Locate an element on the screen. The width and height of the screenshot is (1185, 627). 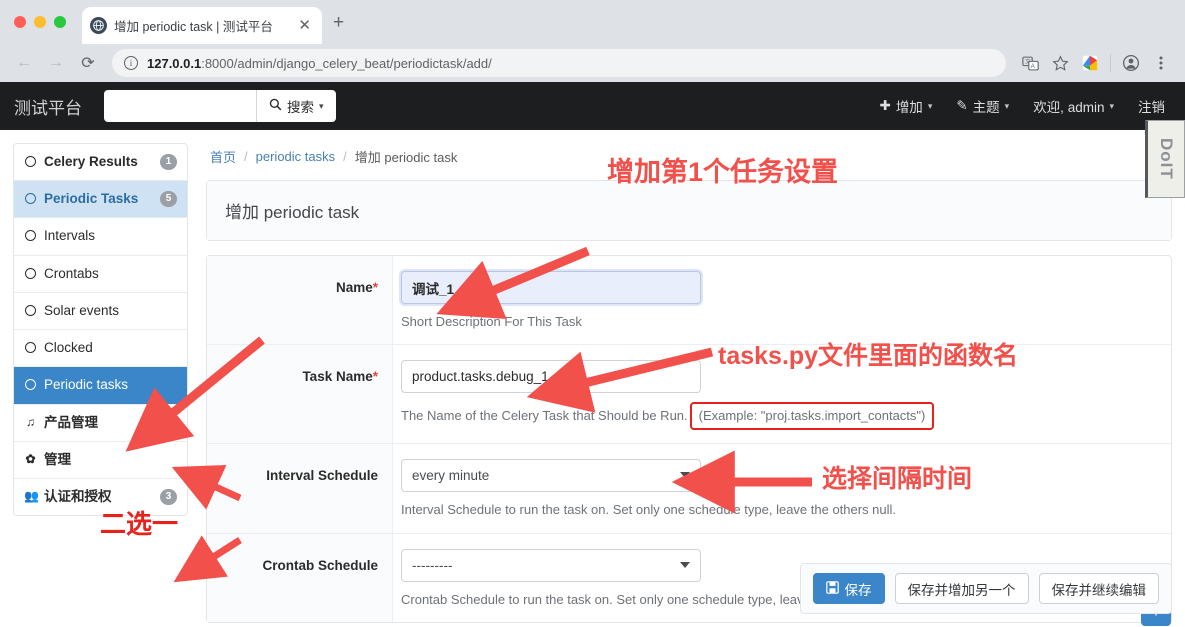
sidebar-item-badge: 5 is located at coordinates (168, 199).